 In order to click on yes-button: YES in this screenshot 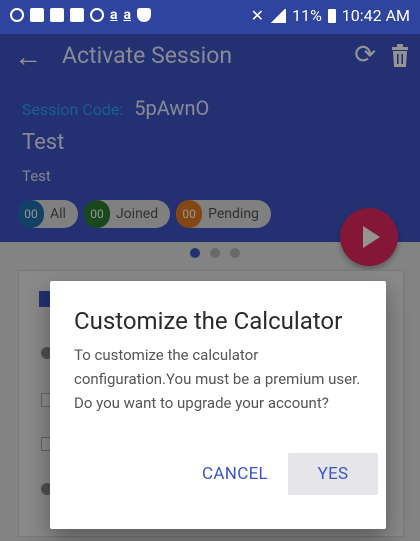, I will do `click(333, 474)`.